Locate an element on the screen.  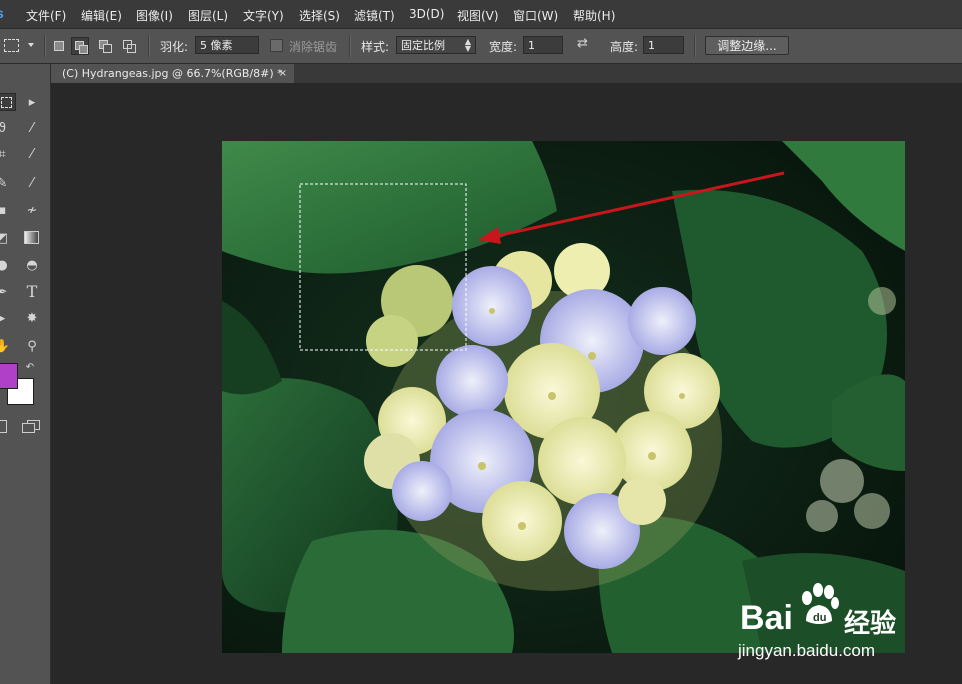
menu-help: 帮助(H) is located at coordinates (594, 15).